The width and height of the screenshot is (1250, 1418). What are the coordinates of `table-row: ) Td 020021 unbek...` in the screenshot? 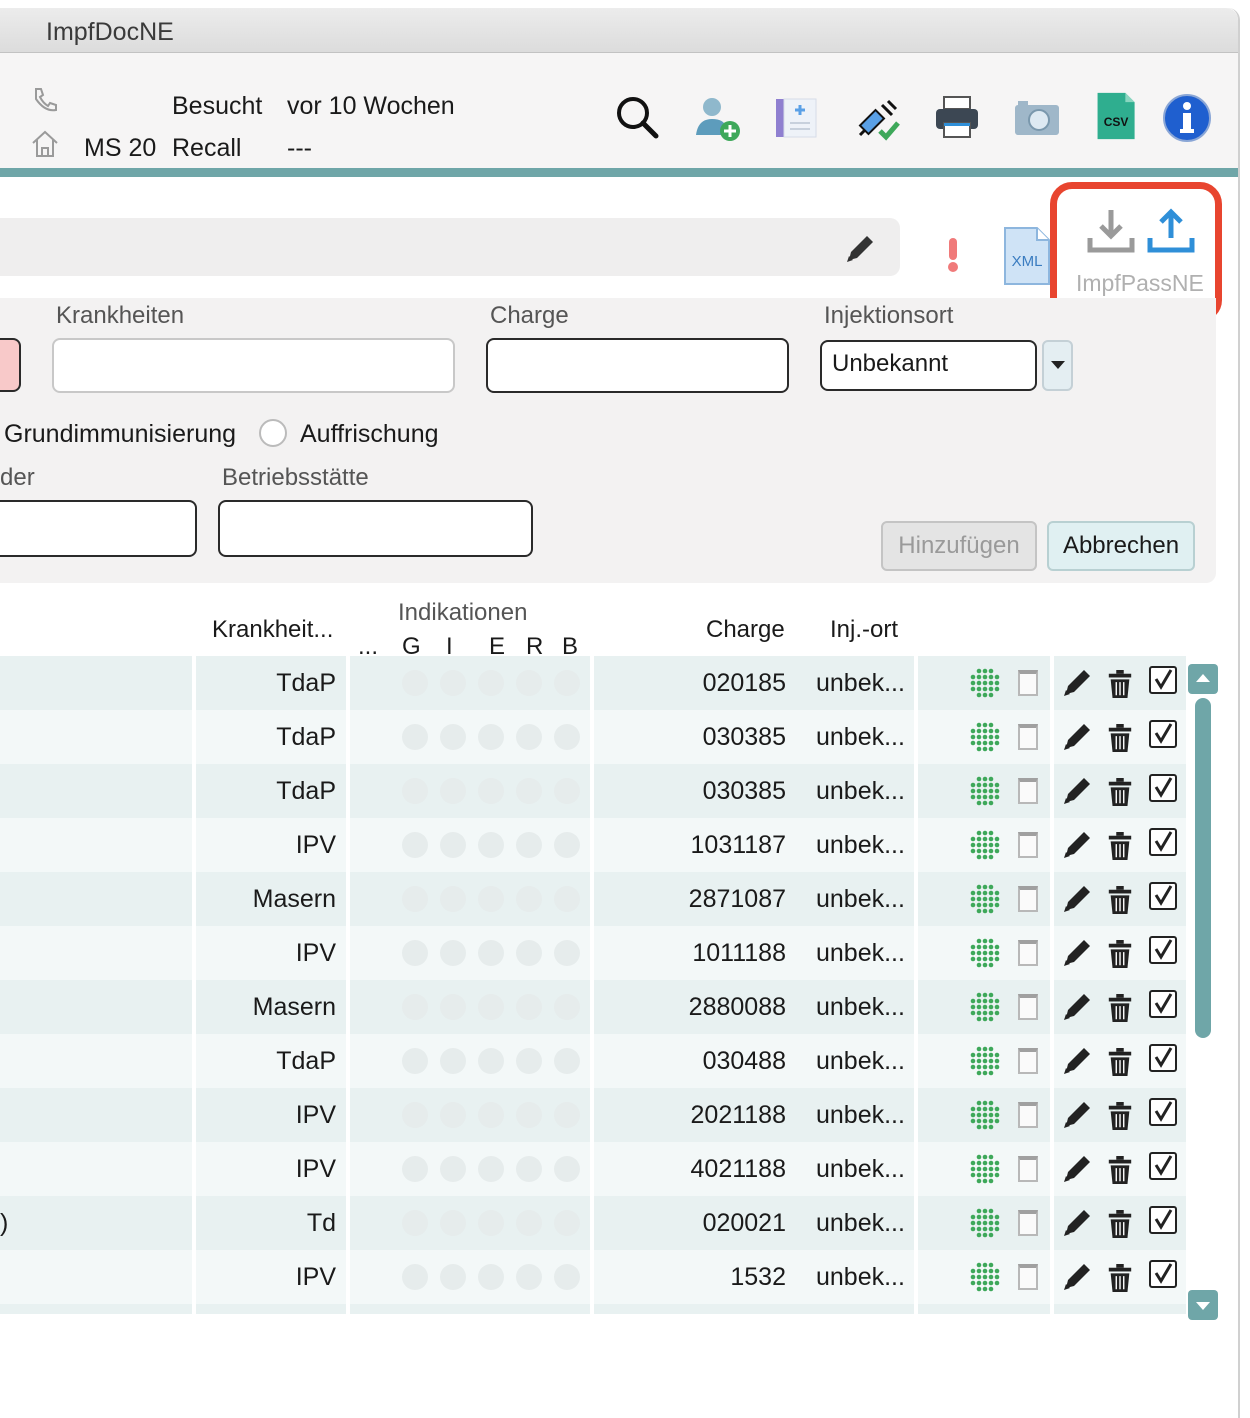 It's located at (593, 1223).